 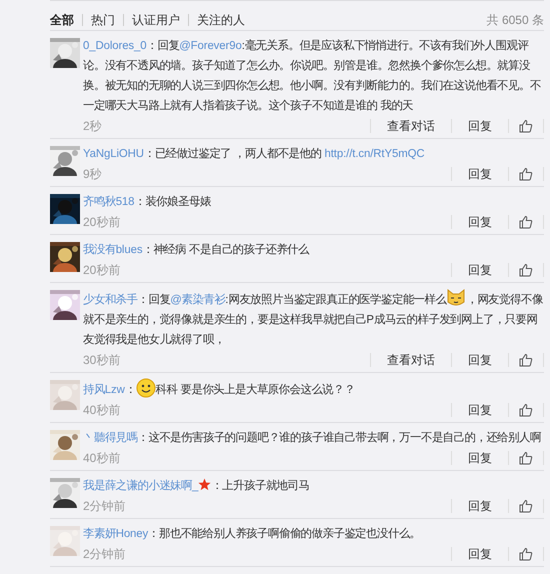 What do you see at coordinates (196, 250) in the screenshot?
I see `comment-text: 我没有blues：神经病 不是自己的孩子还养什么` at bounding box center [196, 250].